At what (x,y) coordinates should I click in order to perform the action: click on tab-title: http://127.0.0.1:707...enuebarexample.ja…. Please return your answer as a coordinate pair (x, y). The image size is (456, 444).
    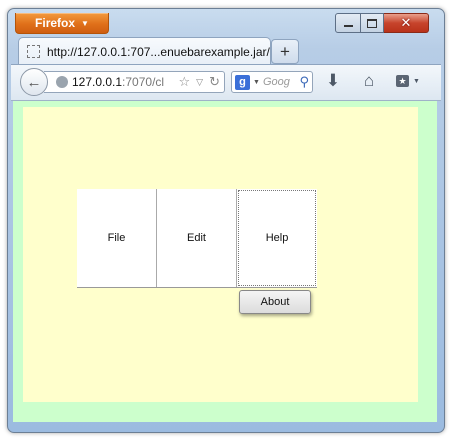
    Looking at the image, I should click on (158, 51).